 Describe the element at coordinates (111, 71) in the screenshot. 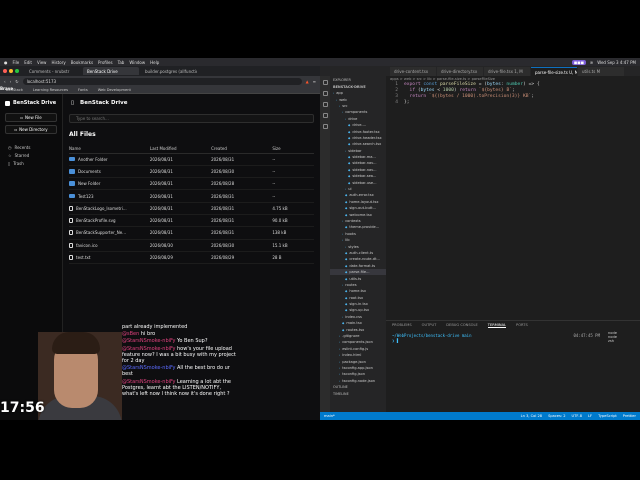

I see `browser-tab-active: BenStack Drive` at that location.